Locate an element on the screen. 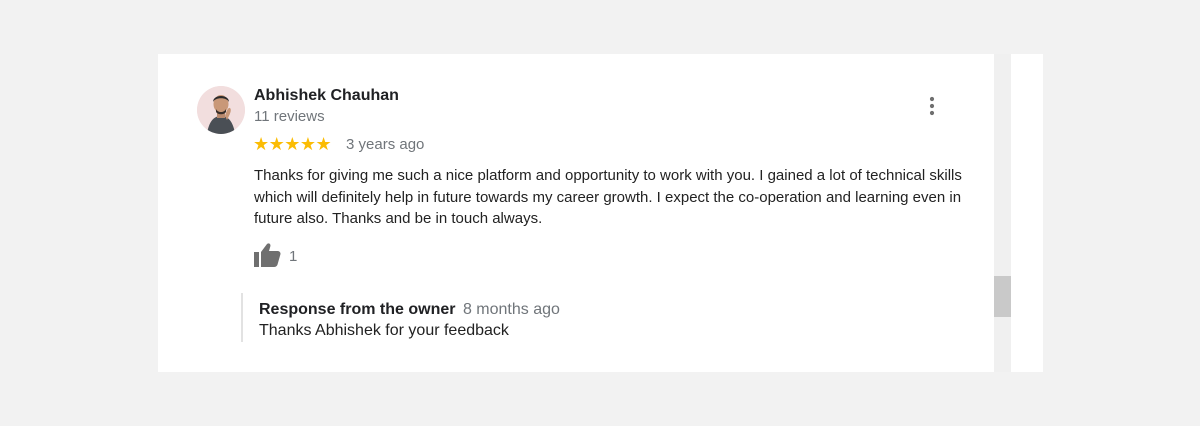 The image size is (1200, 426). avatar-image is located at coordinates (221, 110).